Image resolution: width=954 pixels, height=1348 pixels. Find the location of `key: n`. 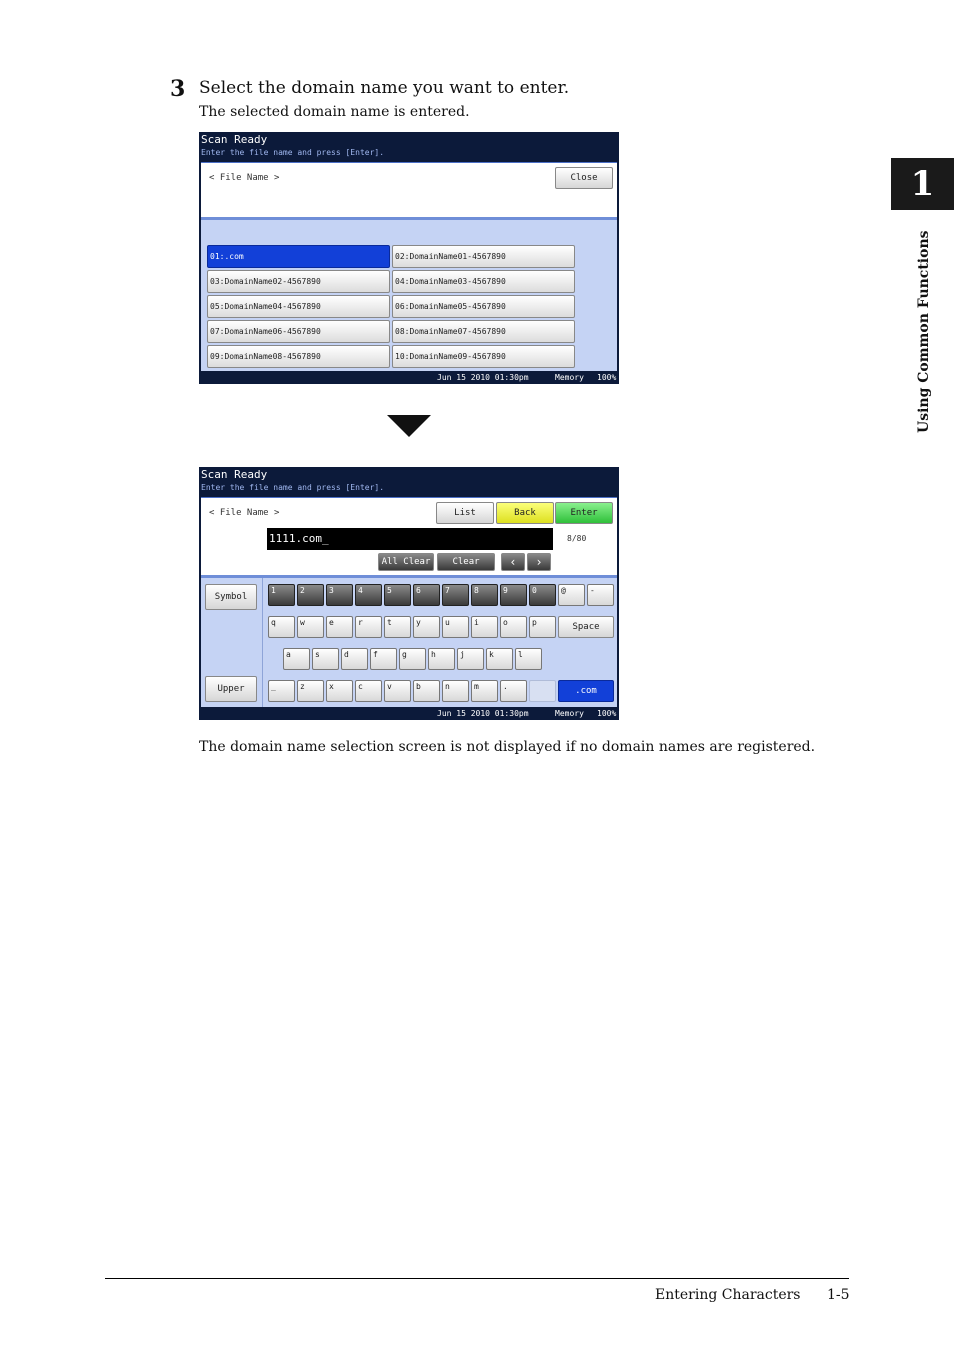

key: n is located at coordinates (455, 691).